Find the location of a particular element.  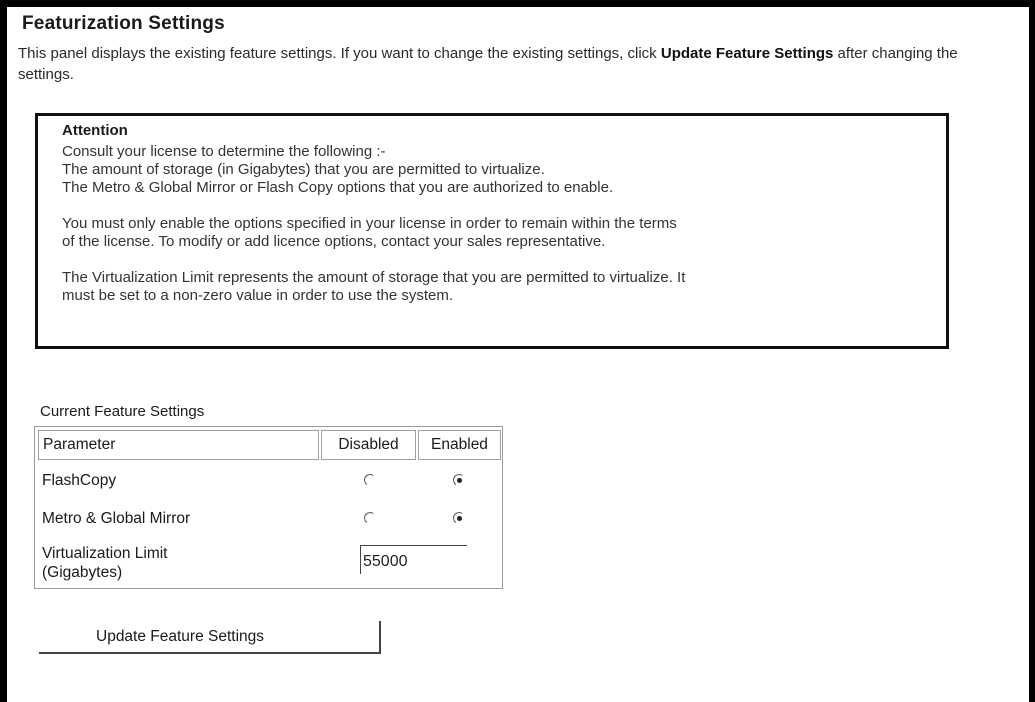

feature-settings-label: Current Feature Settings is located at coordinates (122, 411).